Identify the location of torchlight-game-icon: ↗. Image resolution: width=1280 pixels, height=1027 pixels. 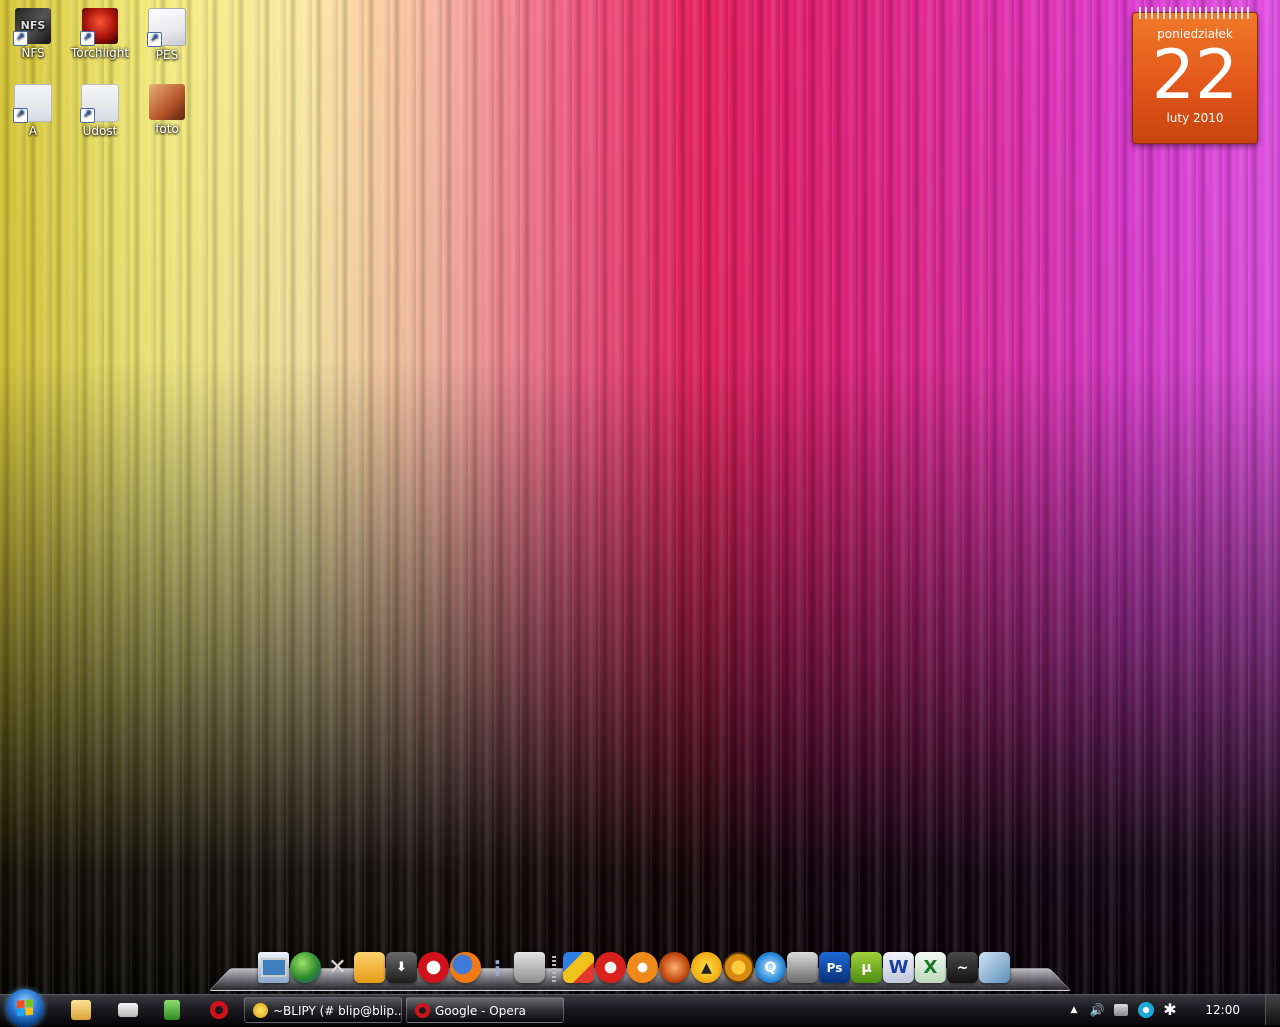
(99, 27).